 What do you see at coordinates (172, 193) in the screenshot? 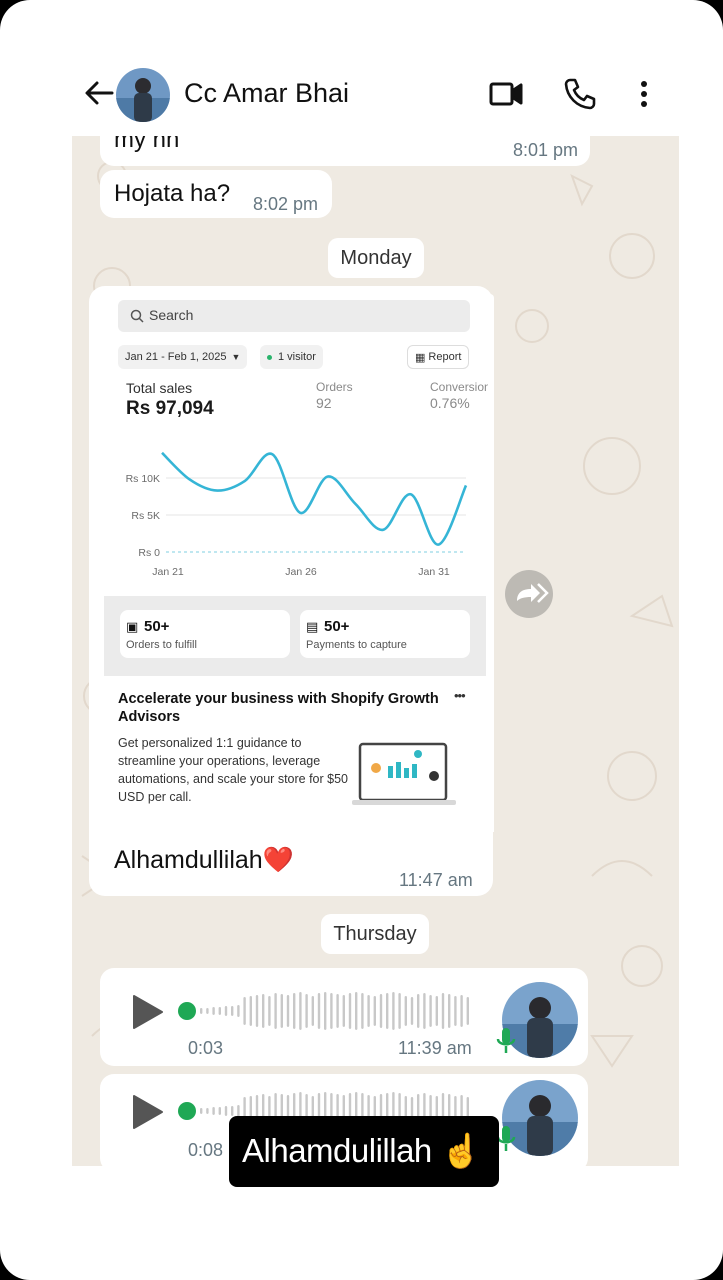
I see `message-text: Hojata ha?` at bounding box center [172, 193].